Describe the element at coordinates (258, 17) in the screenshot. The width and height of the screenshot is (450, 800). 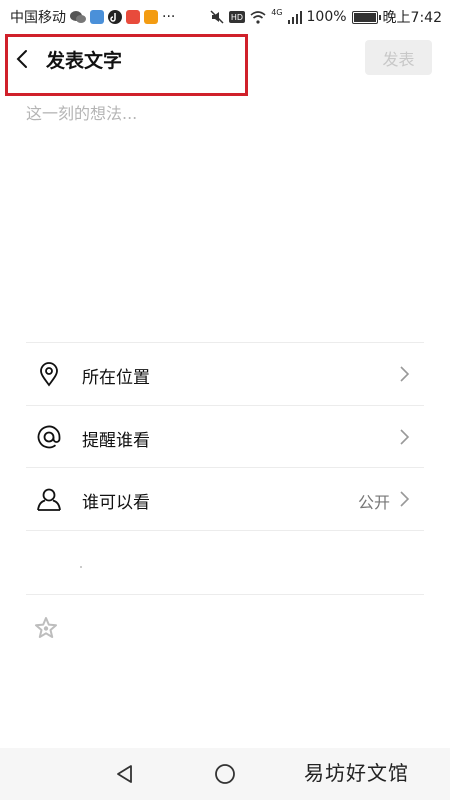
I see `wifi-icon` at that location.